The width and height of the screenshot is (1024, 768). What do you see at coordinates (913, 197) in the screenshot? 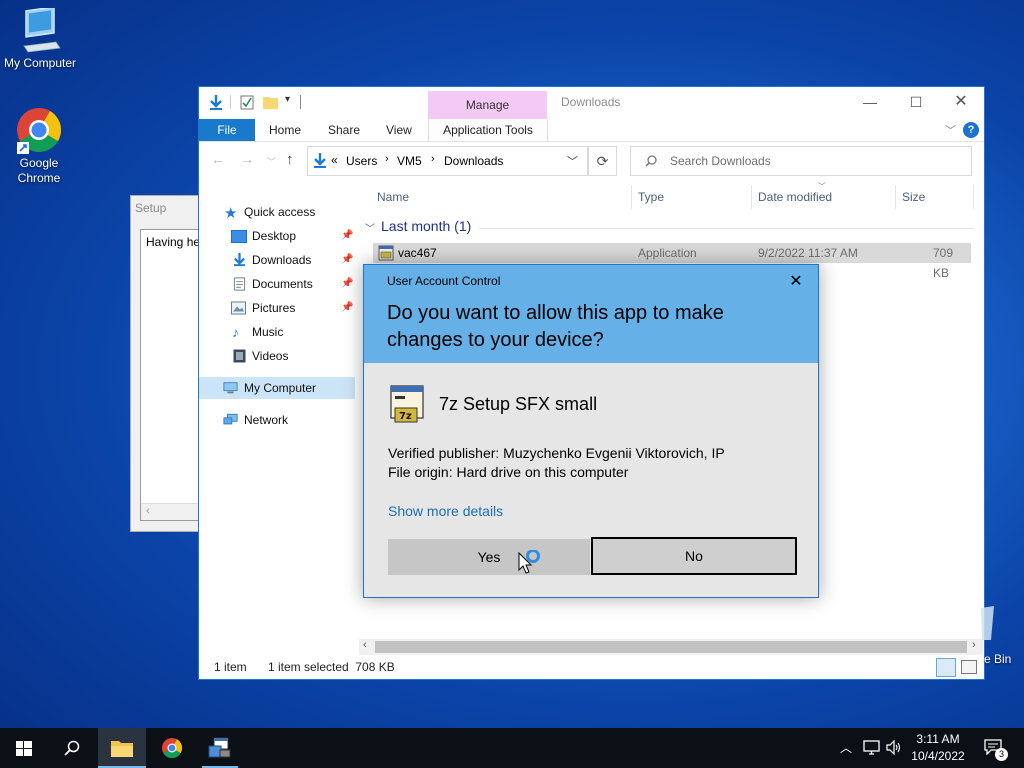
I see `column-header-size: Size` at bounding box center [913, 197].